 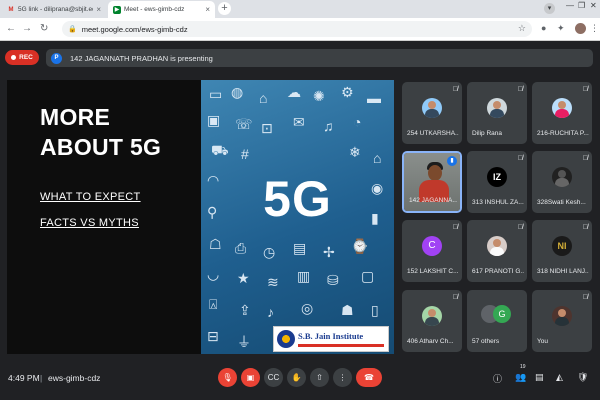 I want to click on clock-icon: ◷, so click(x=269, y=252).